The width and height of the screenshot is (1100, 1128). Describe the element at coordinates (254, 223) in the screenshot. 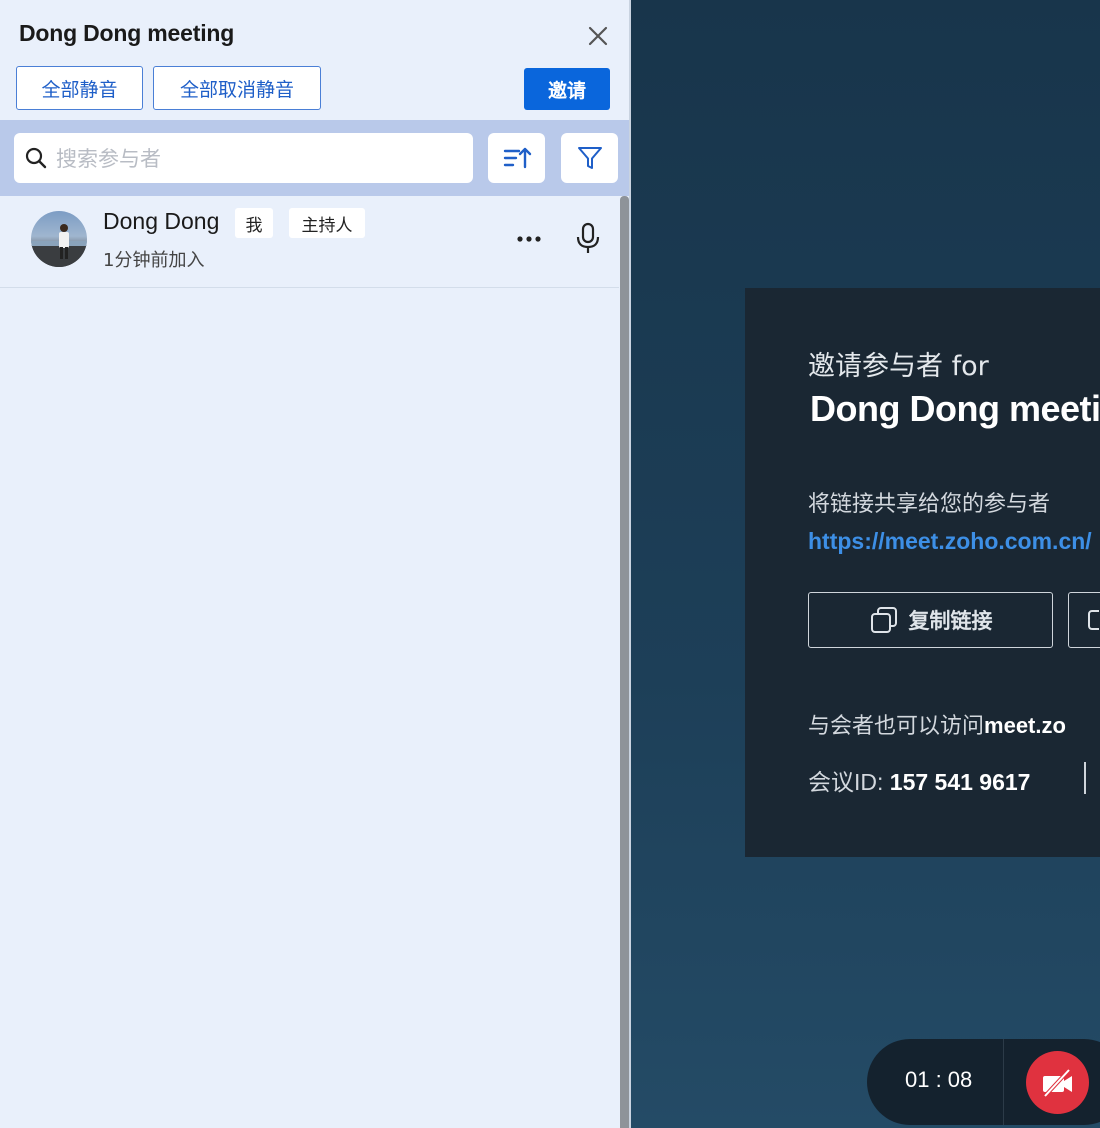

I see `me-badge: 我` at that location.